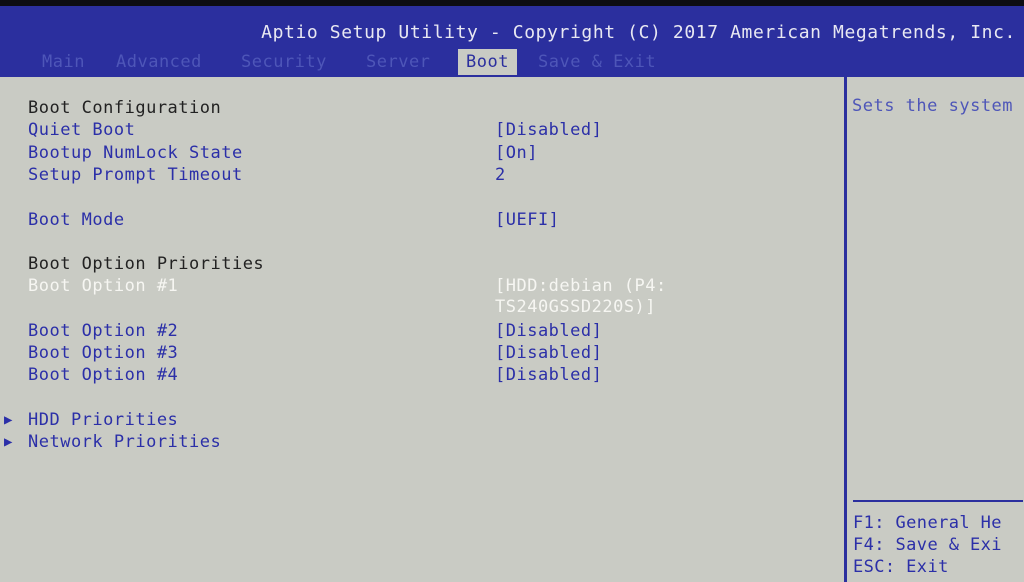 The image size is (1024, 582). I want to click on tab-server: Server, so click(398, 62).